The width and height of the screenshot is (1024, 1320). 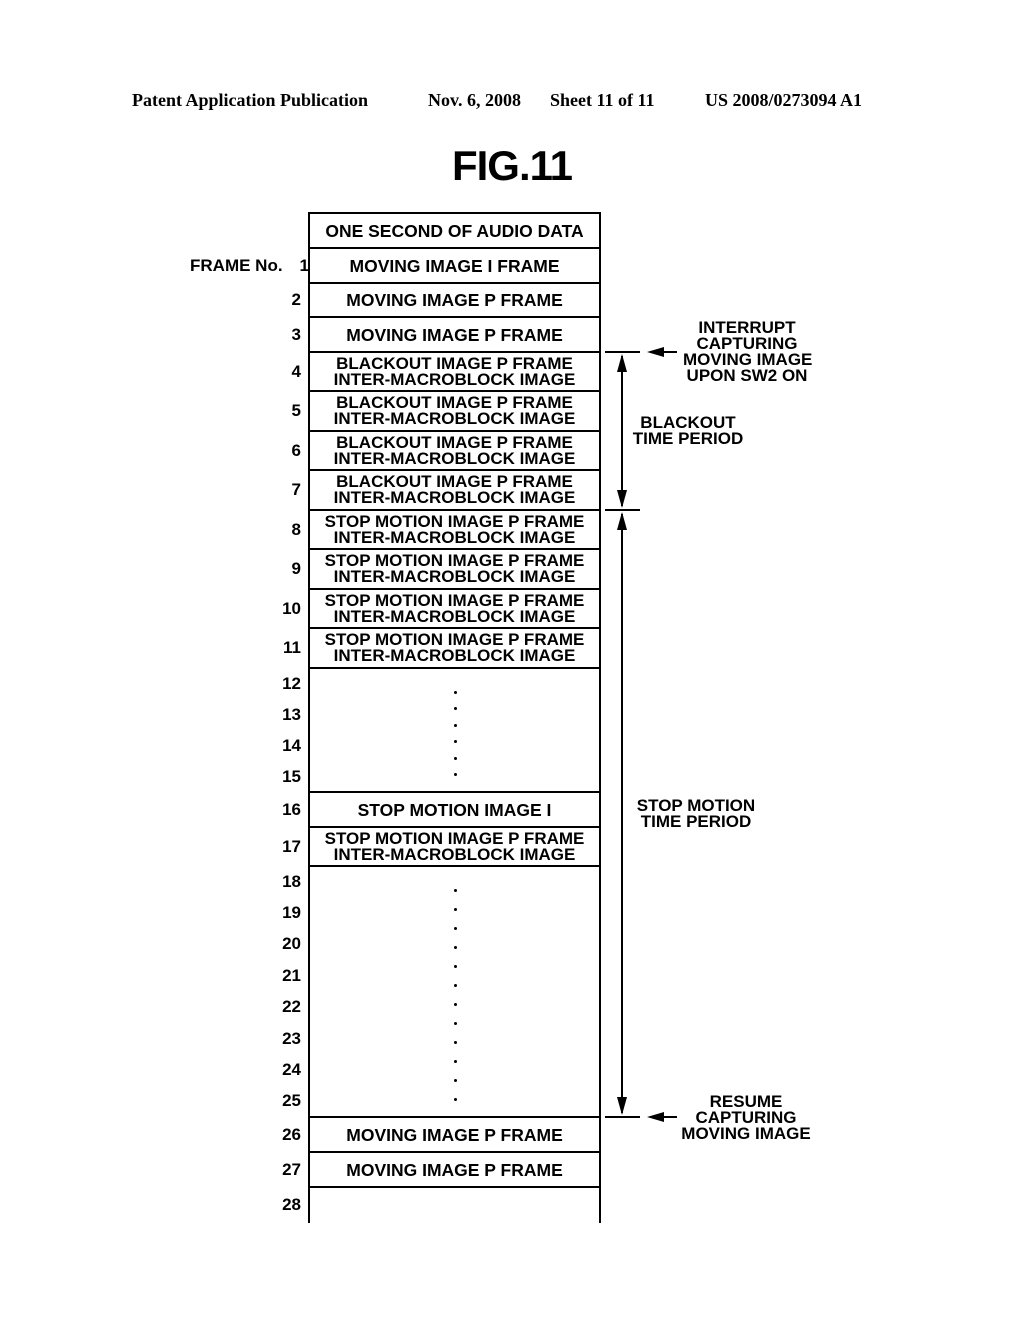 I want to click on stop-motion-arrowhead-up, so click(x=622, y=521).